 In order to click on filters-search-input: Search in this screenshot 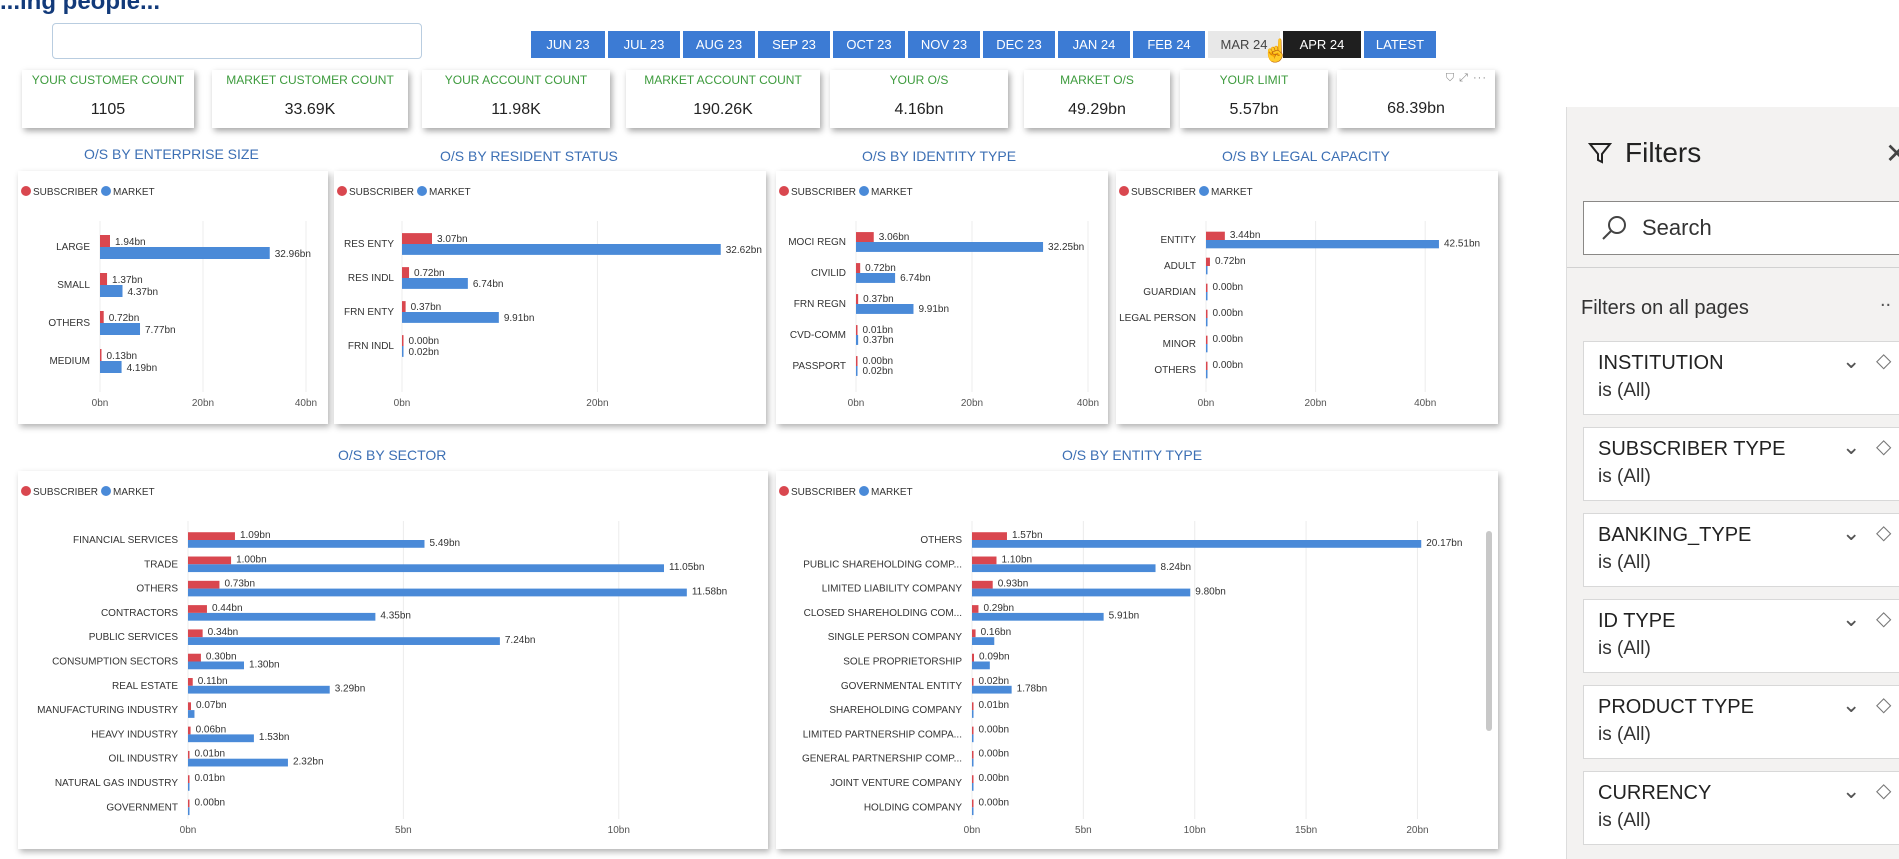, I will do `click(1741, 228)`.